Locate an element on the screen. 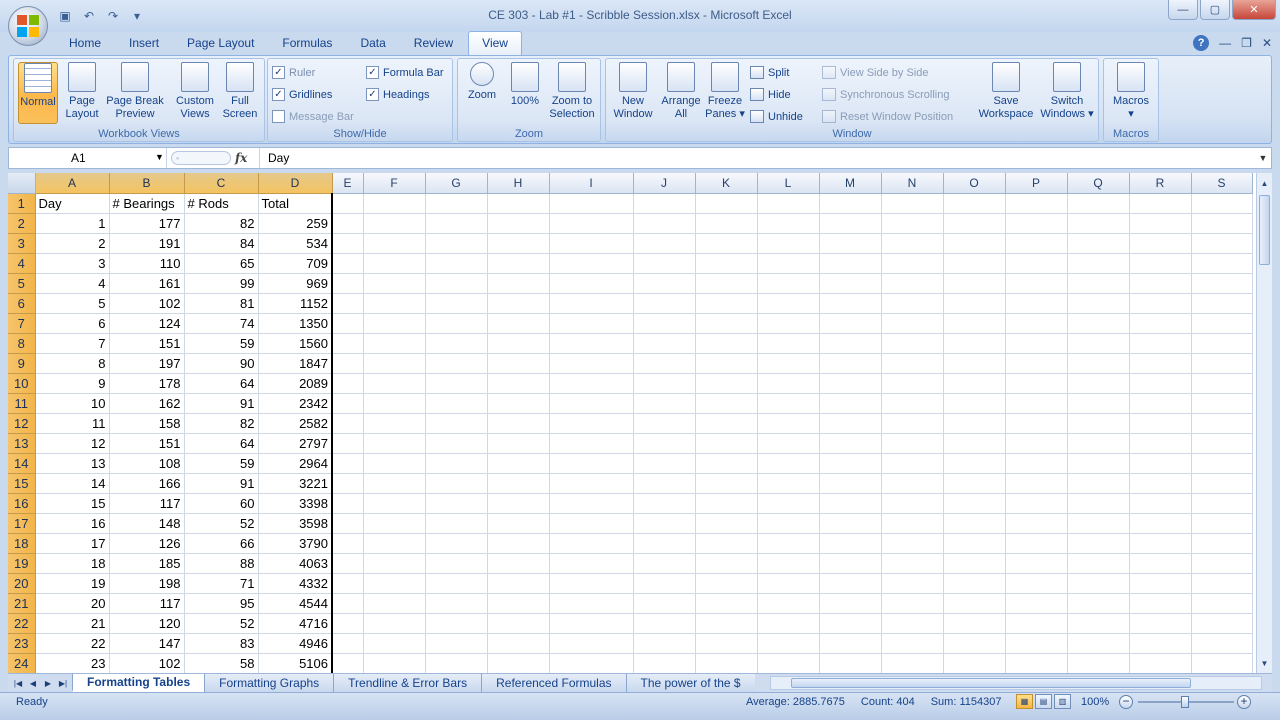 The height and width of the screenshot is (720, 1280). cell: 22 is located at coordinates (72, 643).